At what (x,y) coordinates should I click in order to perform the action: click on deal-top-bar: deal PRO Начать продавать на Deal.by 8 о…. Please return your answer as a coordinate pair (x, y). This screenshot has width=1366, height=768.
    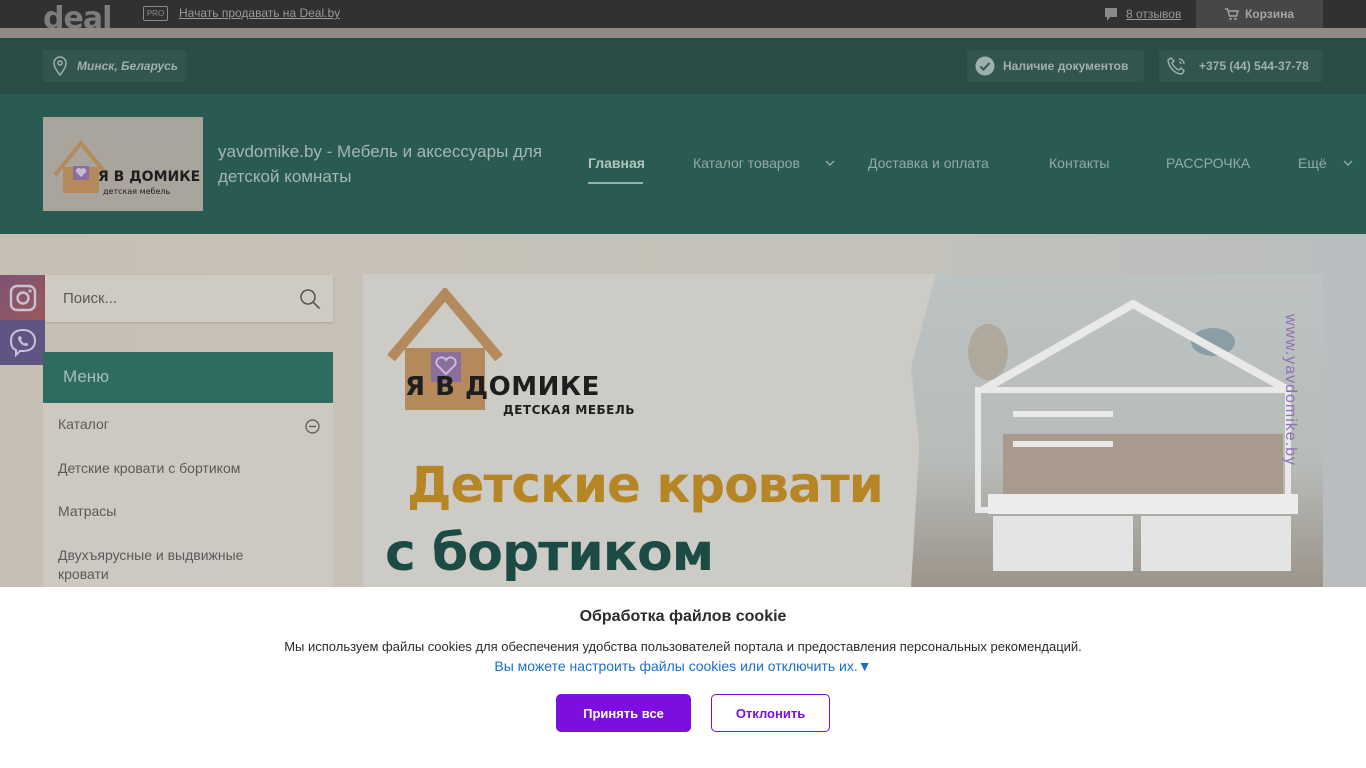
    Looking at the image, I should click on (683, 14).